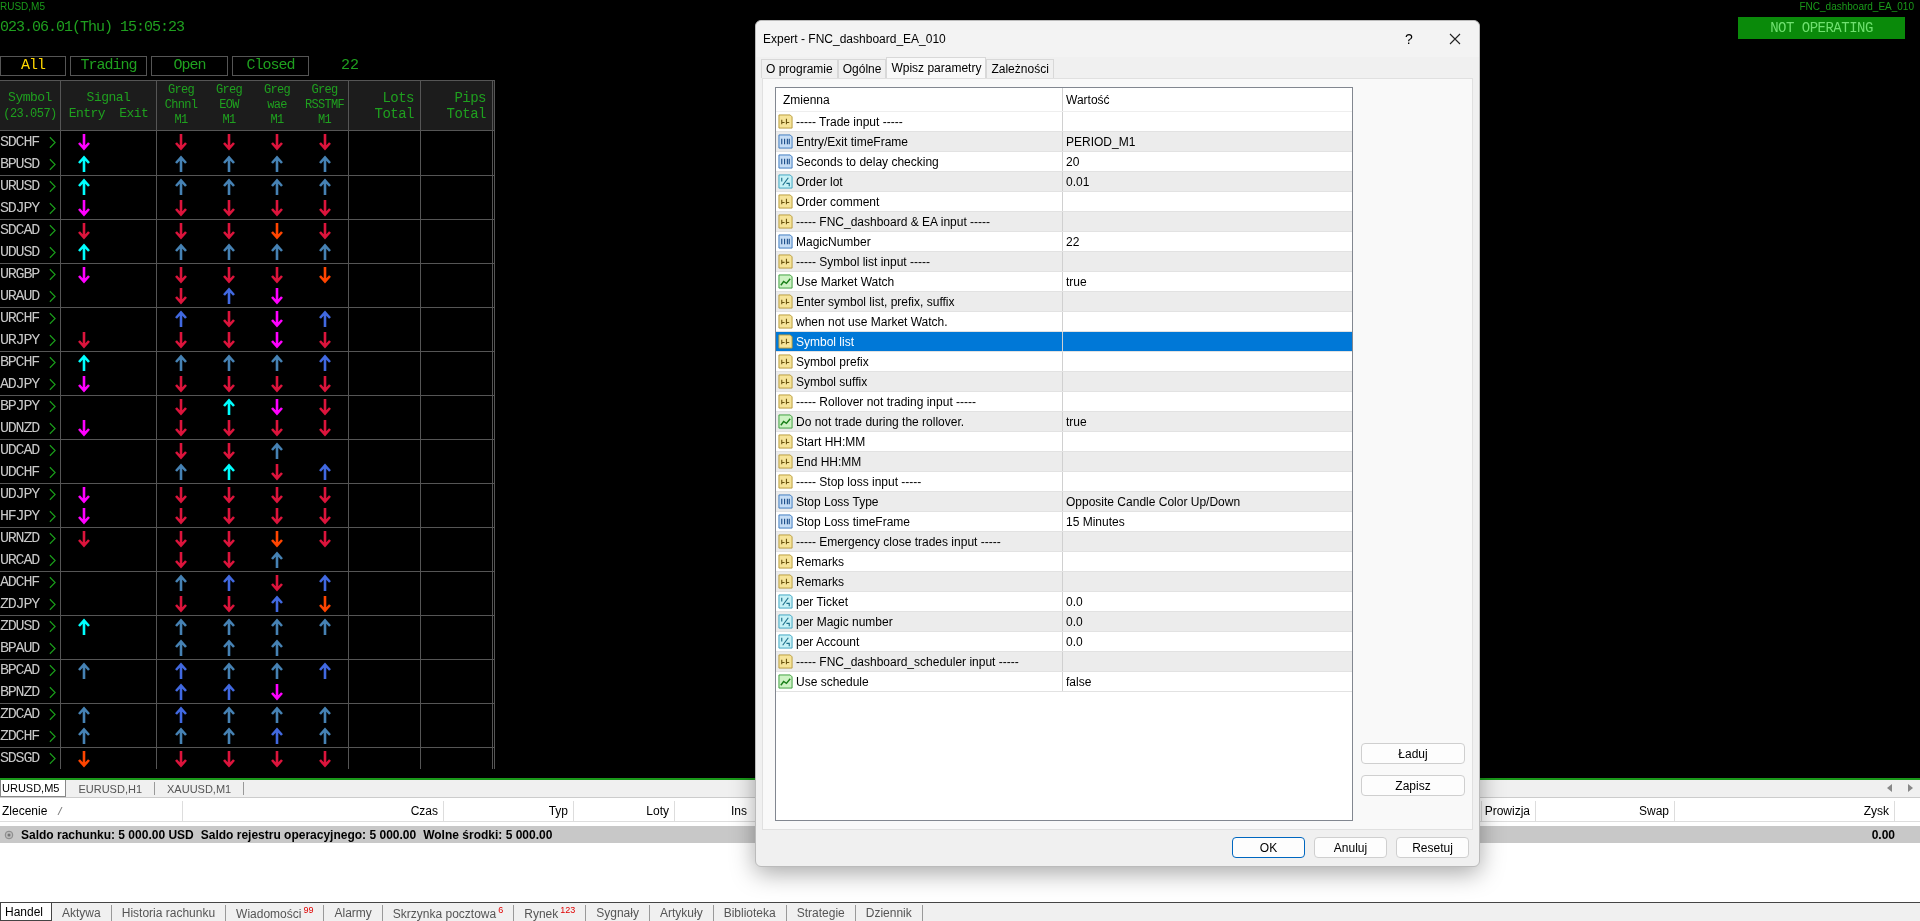 This screenshot has width=1920, height=921. I want to click on parameter-name: Remarks, so click(820, 561).